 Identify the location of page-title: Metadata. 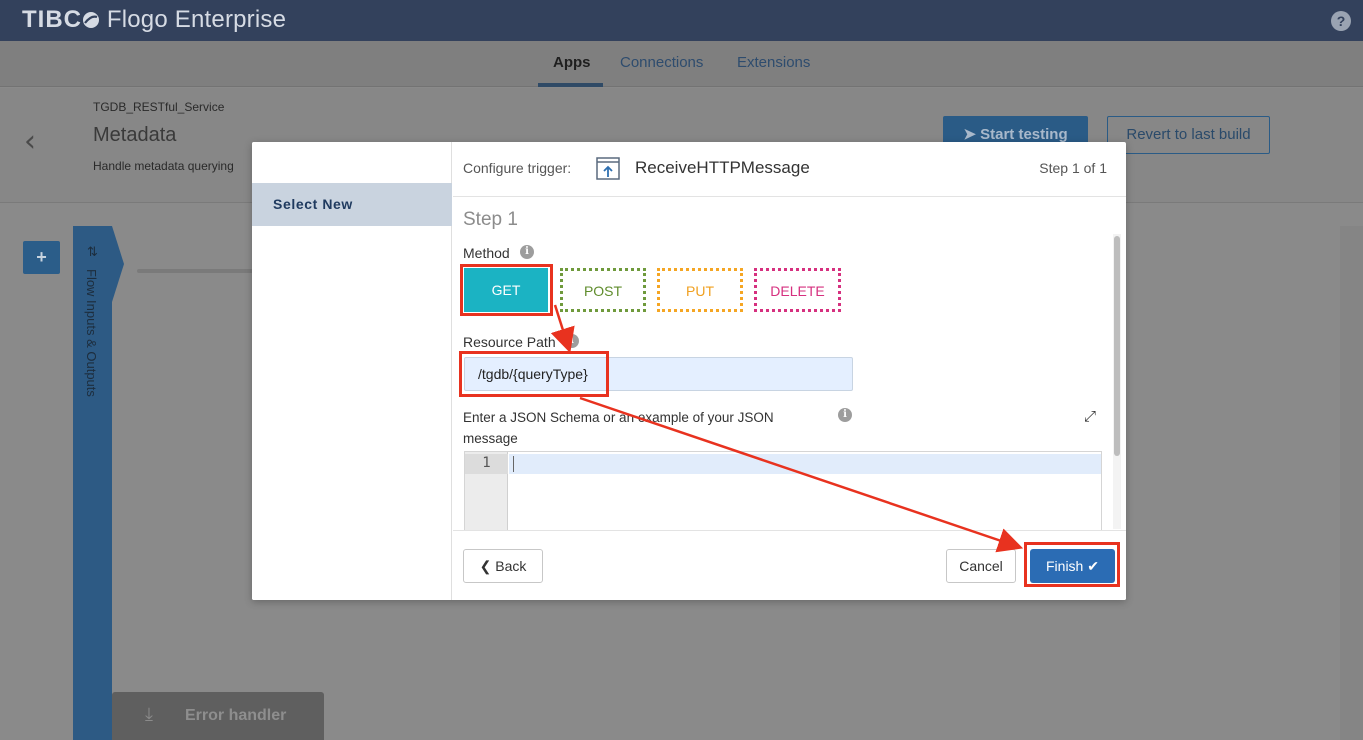
(135, 135).